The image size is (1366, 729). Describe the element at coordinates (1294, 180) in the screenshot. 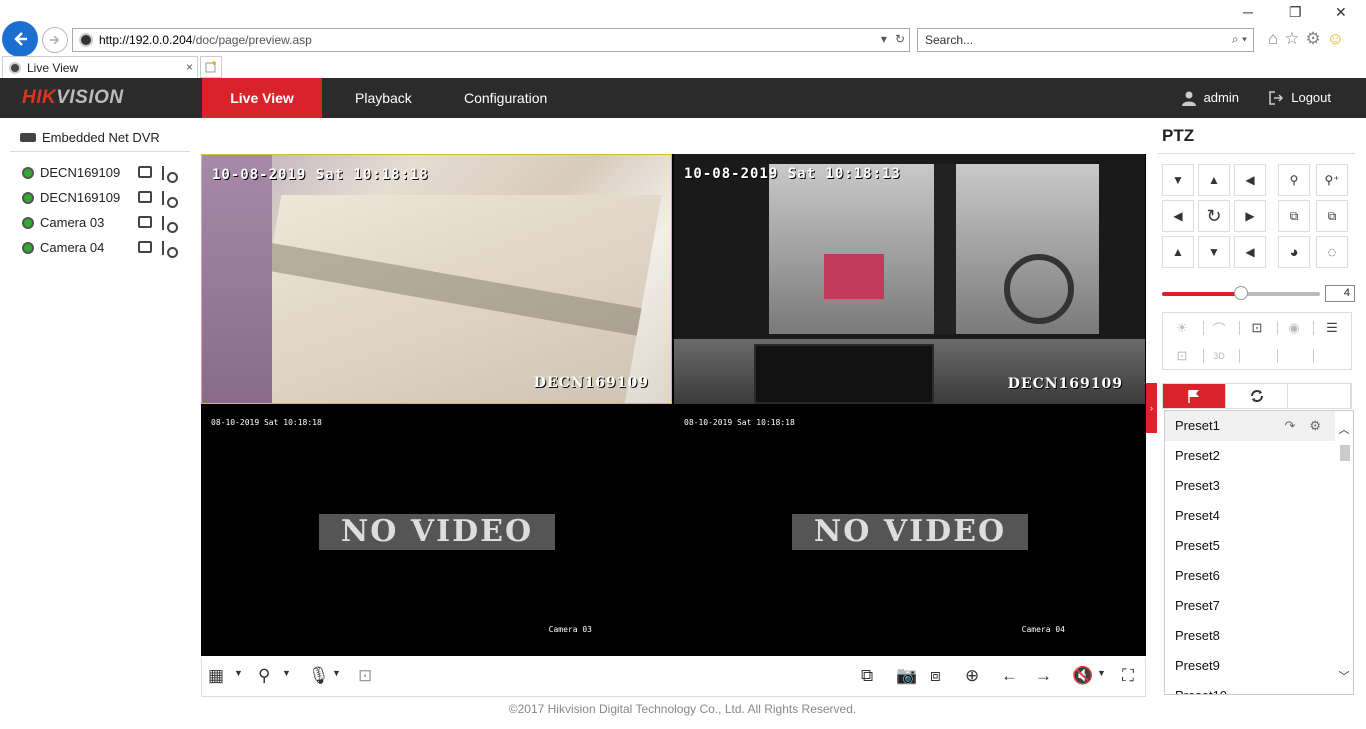

I see `zoom-out-icon: ⚲` at that location.